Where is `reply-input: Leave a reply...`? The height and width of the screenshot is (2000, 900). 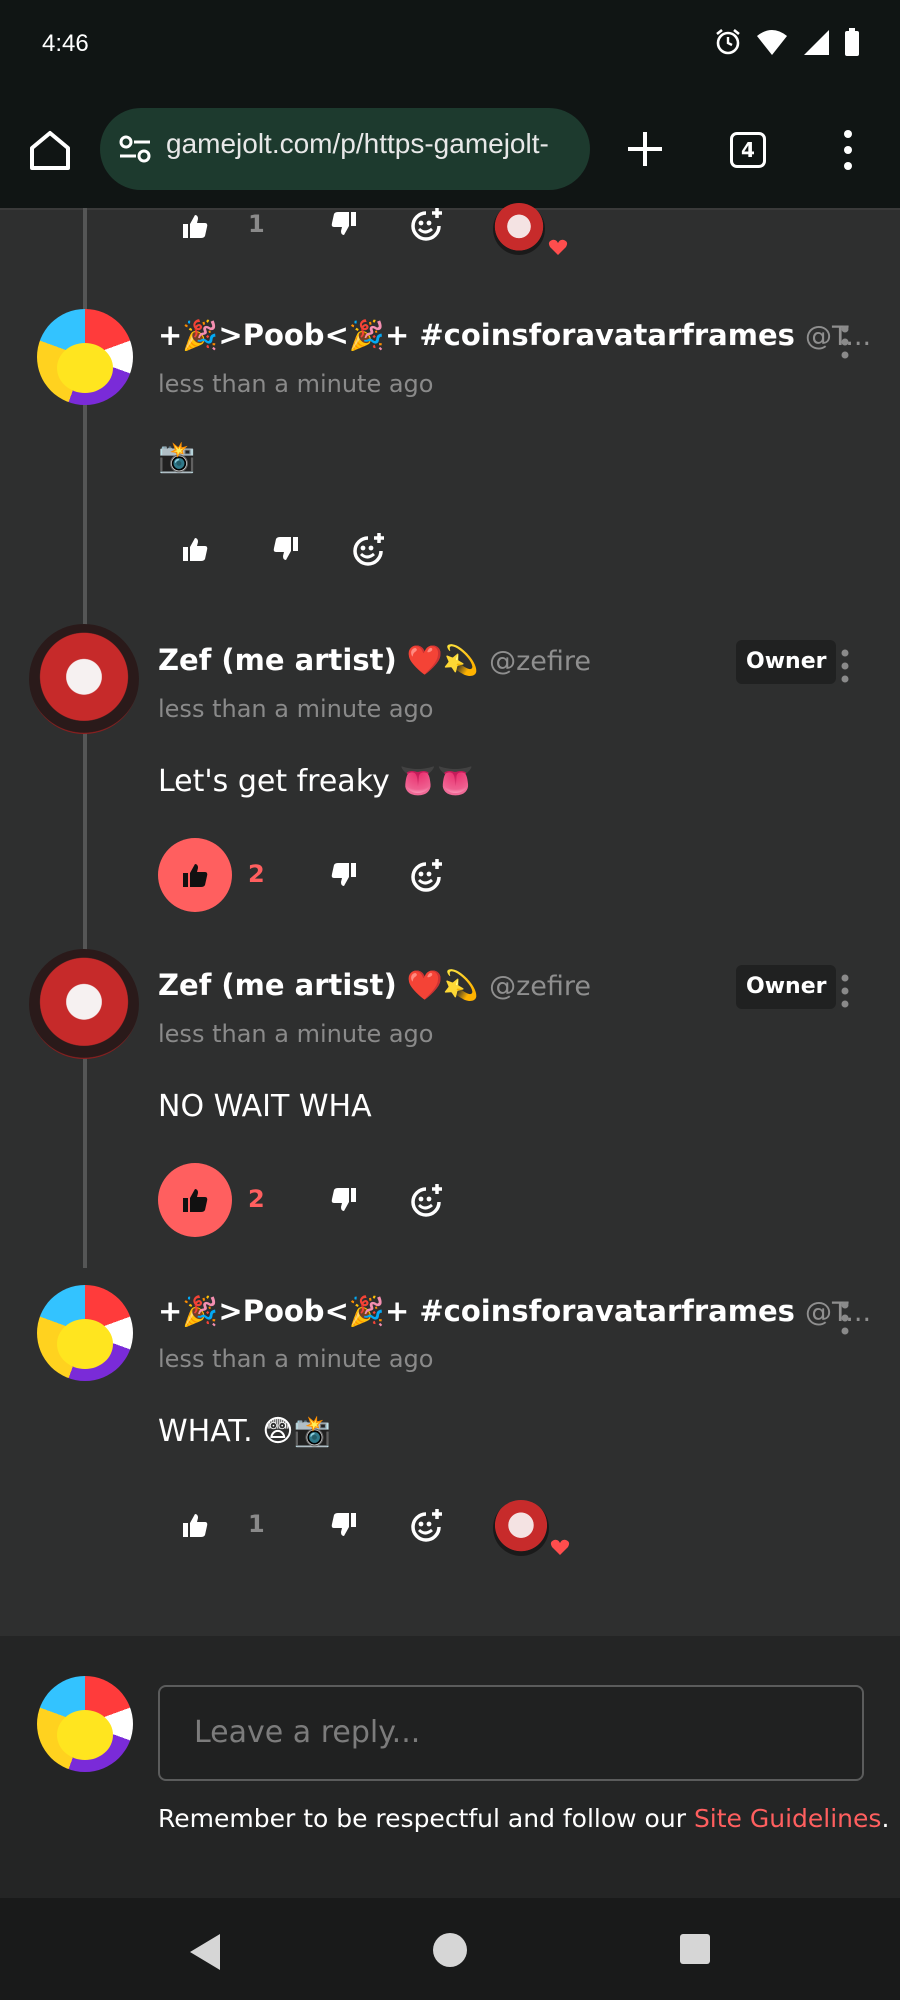 reply-input: Leave a reply... is located at coordinates (511, 1733).